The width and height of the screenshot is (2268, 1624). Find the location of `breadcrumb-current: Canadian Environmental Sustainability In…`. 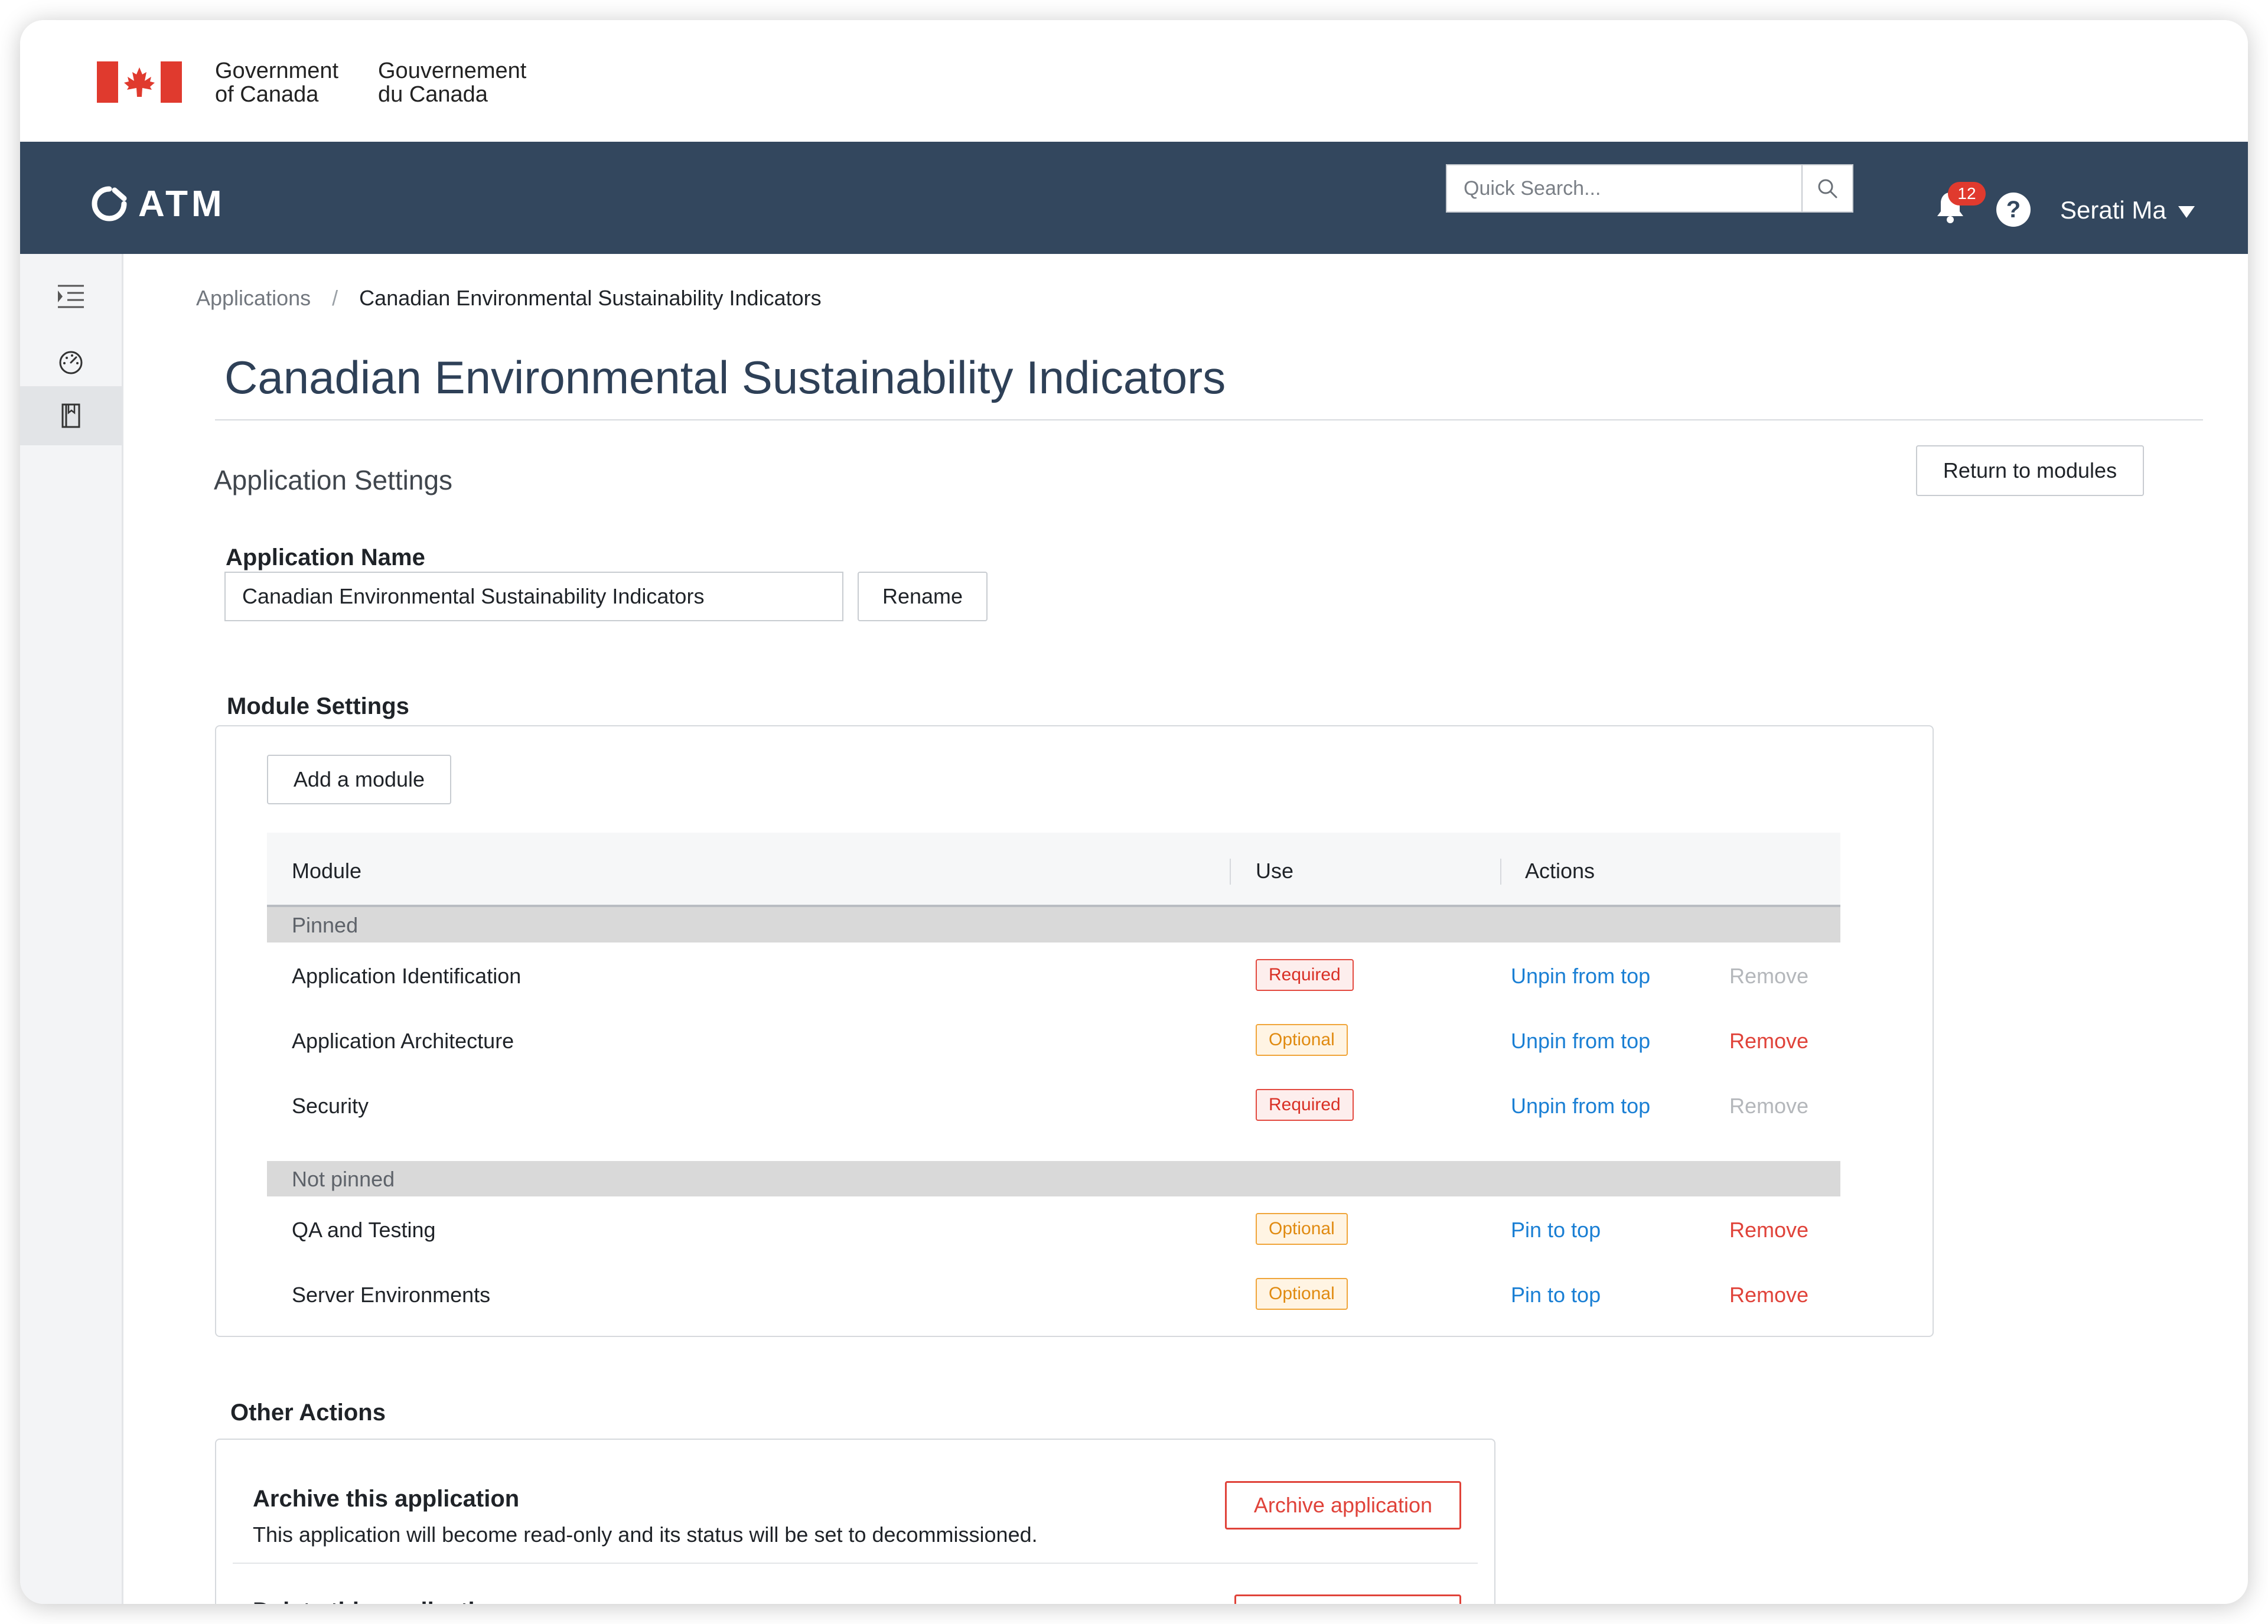

breadcrumb-current: Canadian Environmental Sustainability In… is located at coordinates (590, 298).